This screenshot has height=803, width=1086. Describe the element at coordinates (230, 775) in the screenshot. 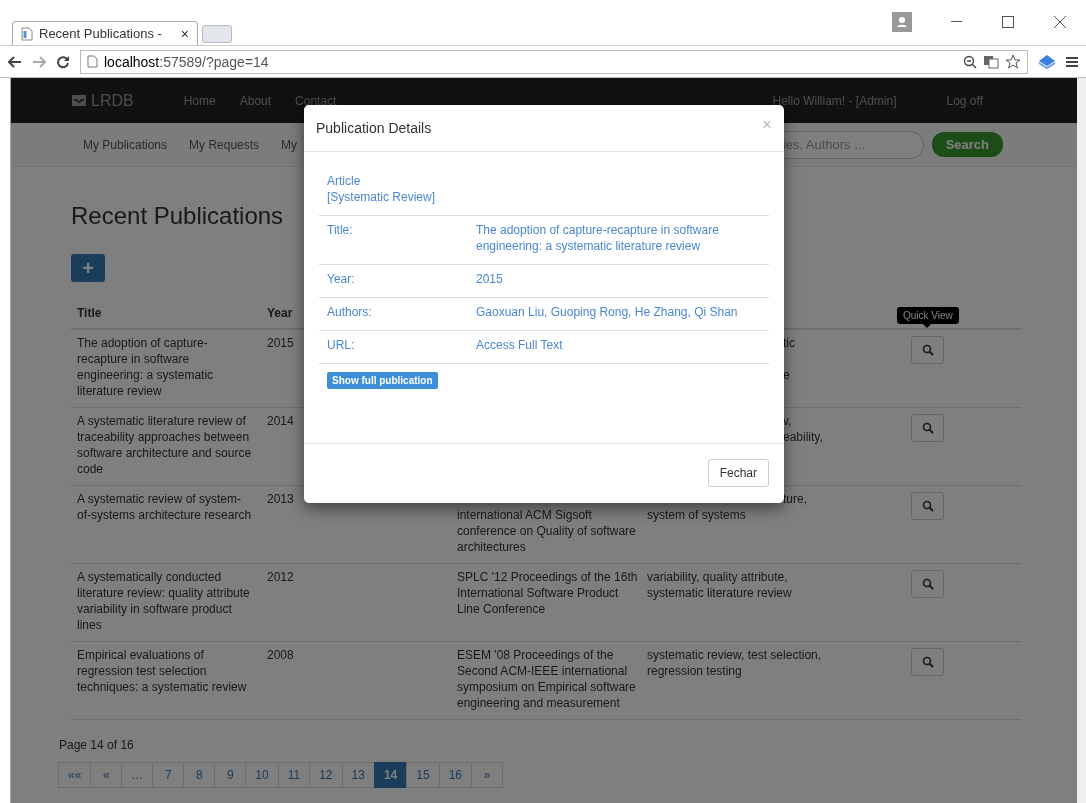

I see `page-link: 9` at that location.